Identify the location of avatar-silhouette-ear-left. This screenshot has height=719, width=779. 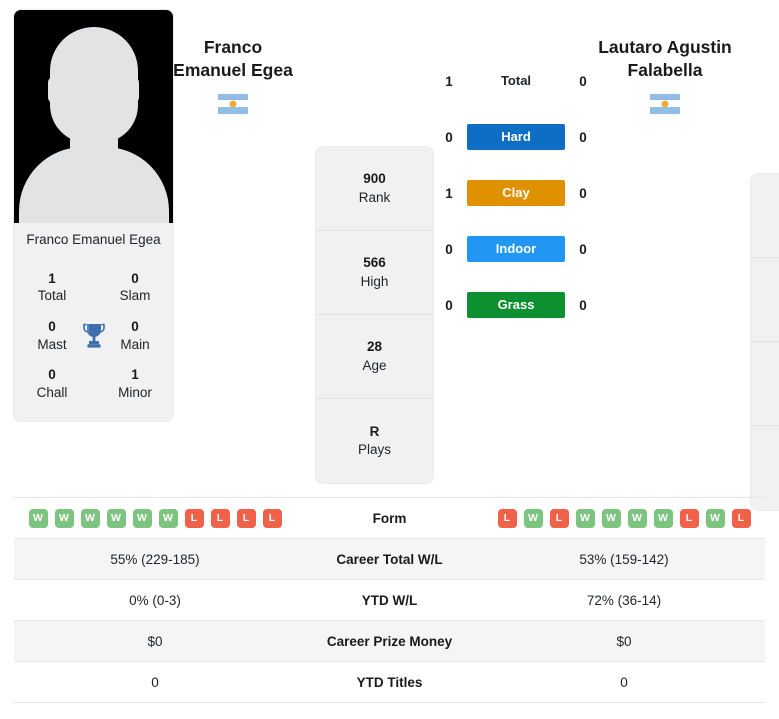
(55, 90).